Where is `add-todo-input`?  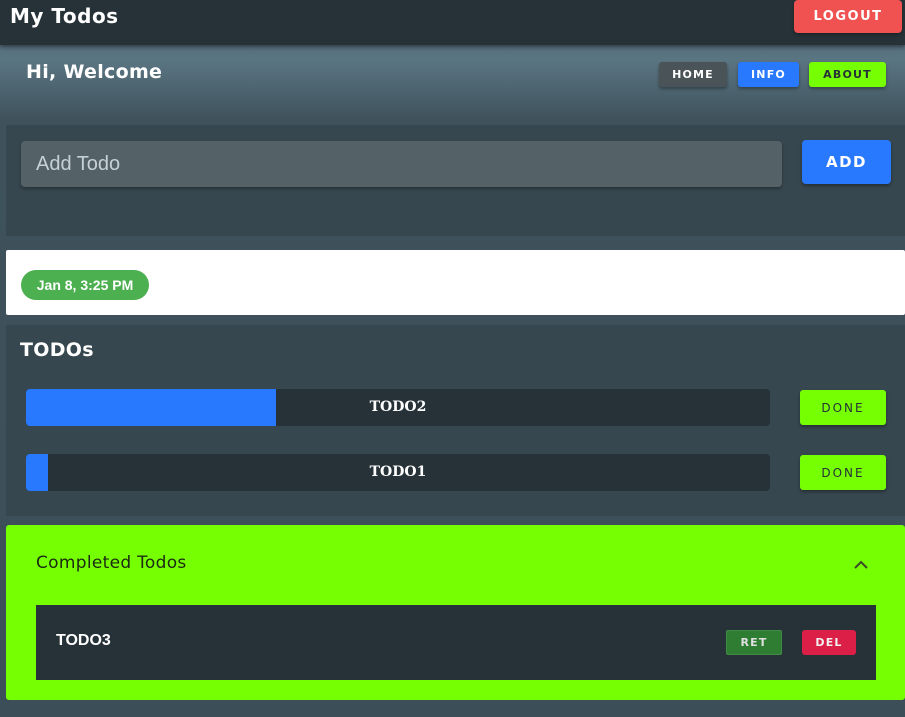
add-todo-input is located at coordinates (401, 164).